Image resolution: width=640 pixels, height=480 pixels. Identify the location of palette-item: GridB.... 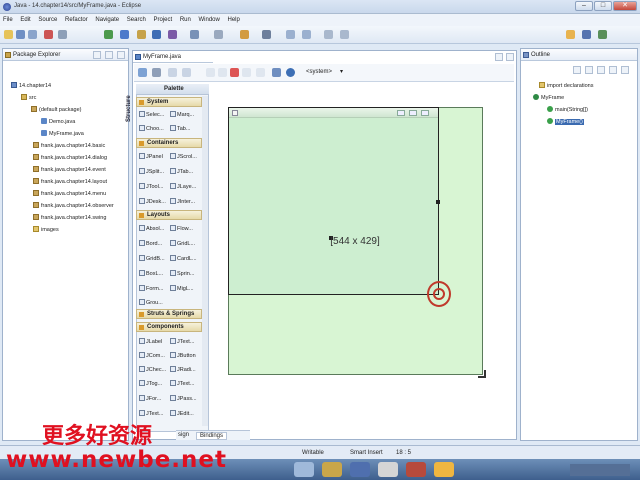
(152, 258).